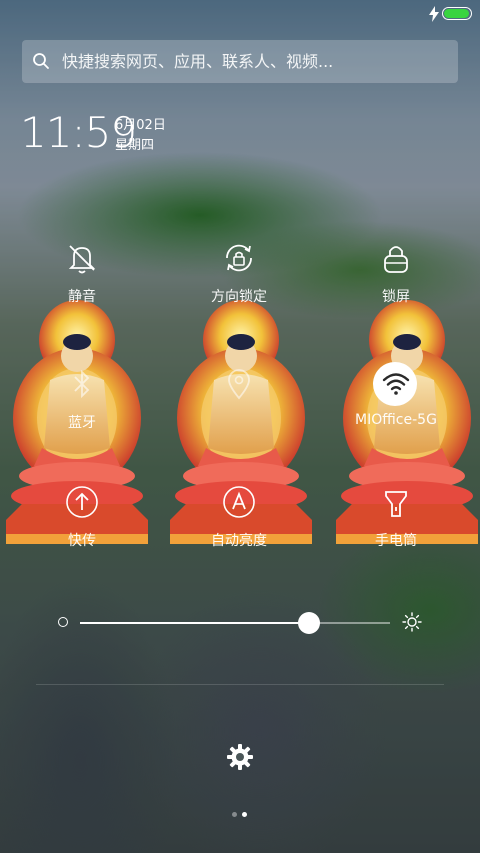 Image resolution: width=480 pixels, height=853 pixels. I want to click on toggle-rotation-lock: 方向锁定, so click(239, 275).